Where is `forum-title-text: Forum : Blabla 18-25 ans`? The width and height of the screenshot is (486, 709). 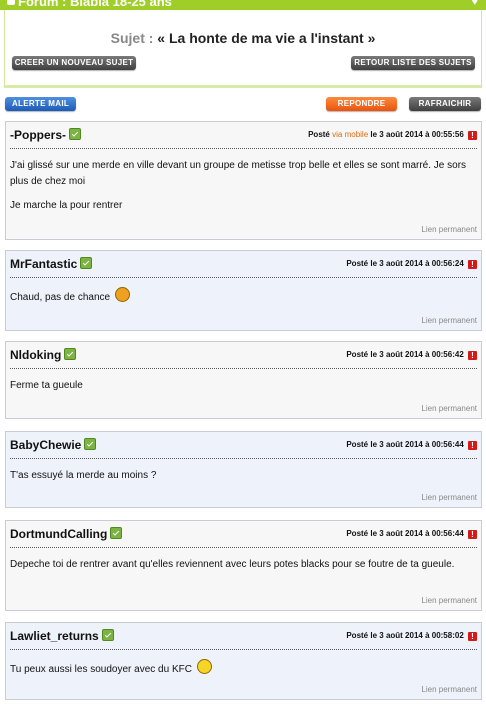
forum-title-text: Forum : Blabla 18-25 ans is located at coordinates (95, 4).